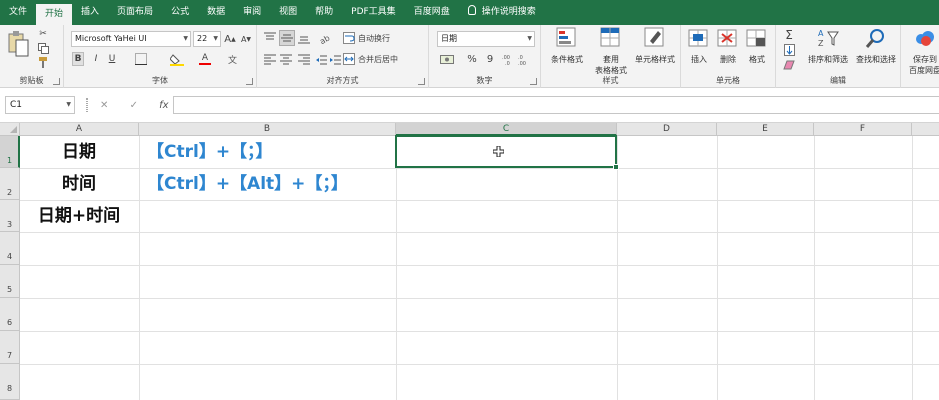 Image resolution: width=939 pixels, height=400 pixels. I want to click on tab-view: 视图, so click(288, 12).